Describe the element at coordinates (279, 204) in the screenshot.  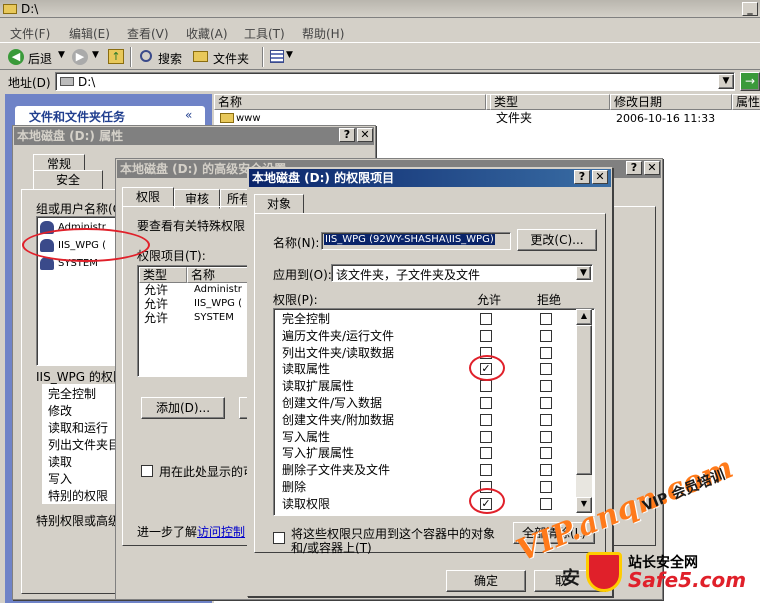
I see `tab-object: 对象` at that location.